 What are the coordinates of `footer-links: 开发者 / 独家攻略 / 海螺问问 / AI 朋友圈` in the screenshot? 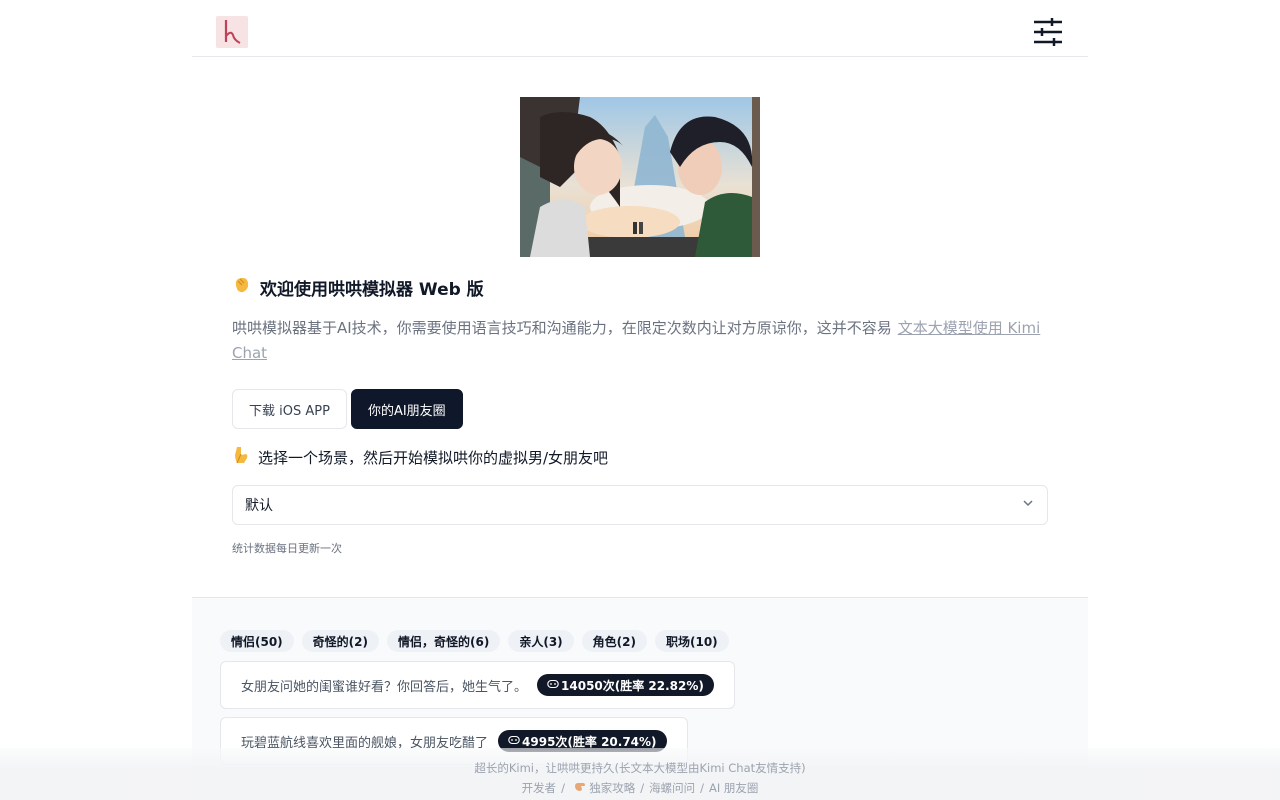 It's located at (640, 788).